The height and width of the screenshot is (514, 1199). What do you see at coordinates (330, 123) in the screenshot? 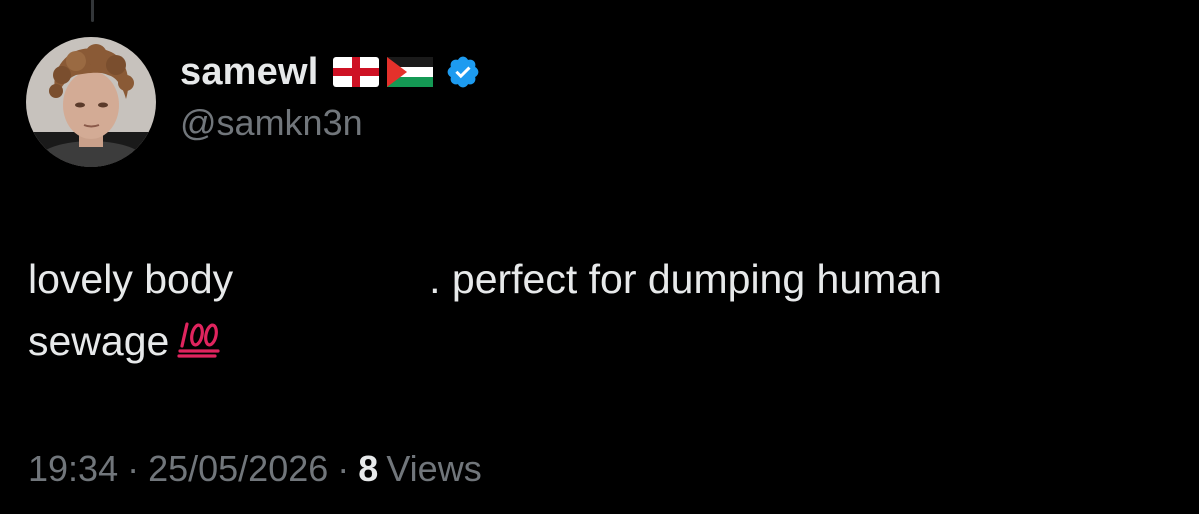
I see `author-handle: @samkn3n` at bounding box center [330, 123].